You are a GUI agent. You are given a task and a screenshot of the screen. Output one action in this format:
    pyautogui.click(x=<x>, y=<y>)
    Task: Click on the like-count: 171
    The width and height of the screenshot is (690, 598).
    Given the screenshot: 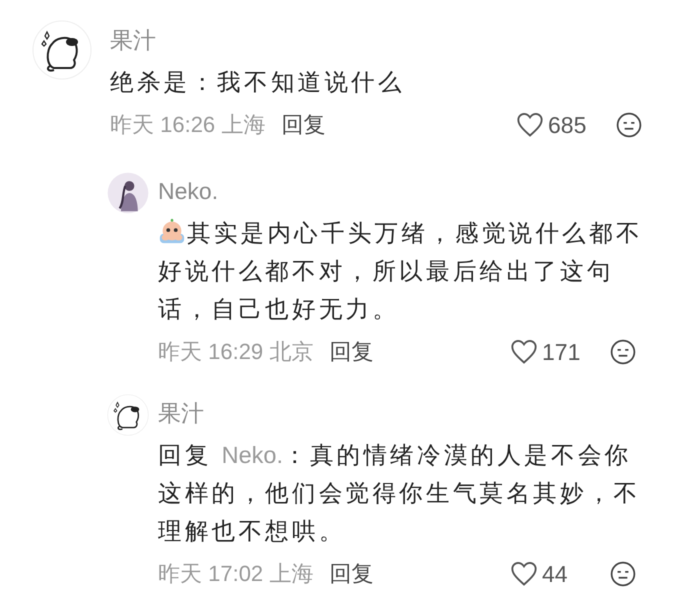 What is the action you would take?
    pyautogui.click(x=562, y=352)
    